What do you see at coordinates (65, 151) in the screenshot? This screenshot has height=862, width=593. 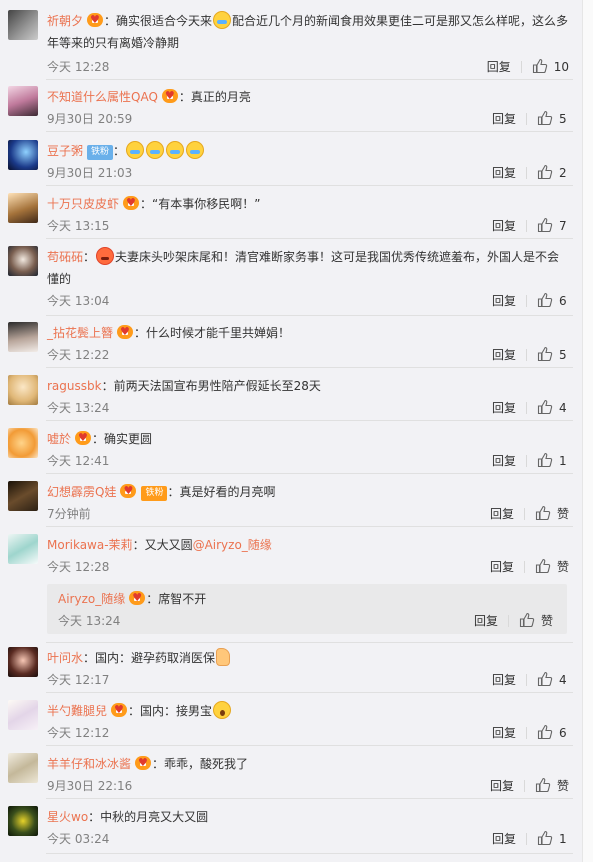 I see `username-link: 豆子粥` at bounding box center [65, 151].